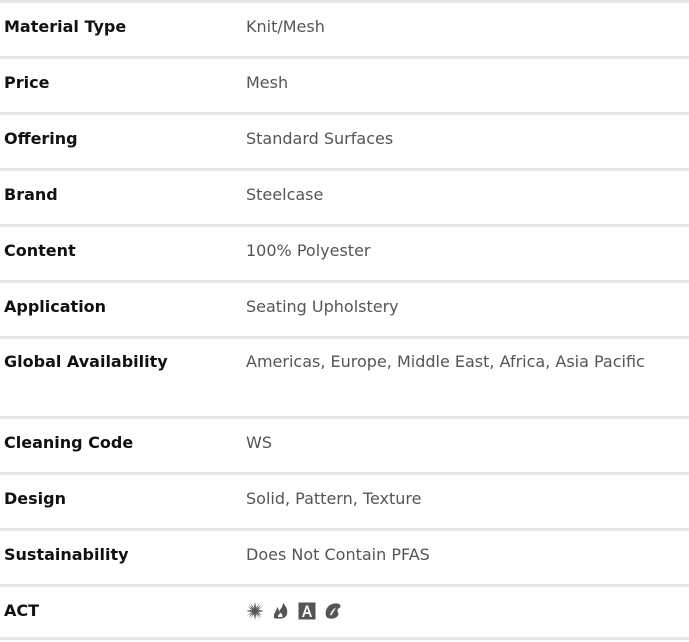 The width and height of the screenshot is (689, 642). Describe the element at coordinates (285, 194) in the screenshot. I see `spec-value: Steelcase` at that location.